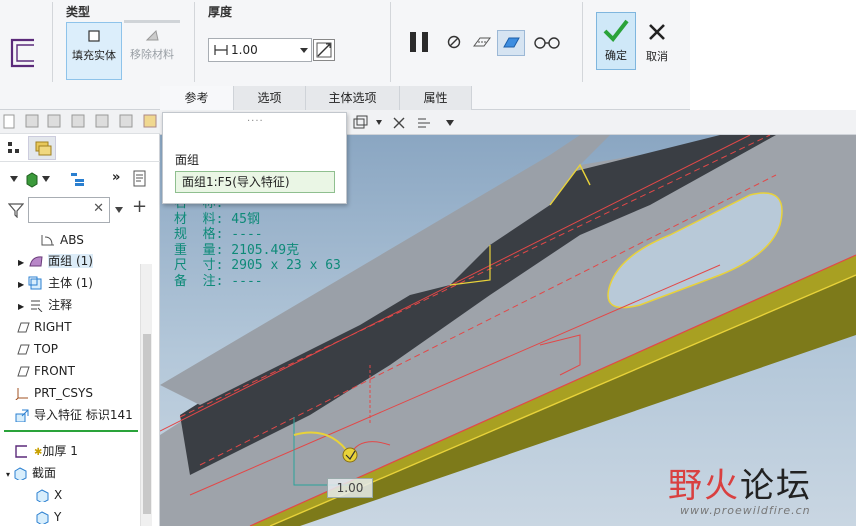 The width and height of the screenshot is (856, 527). I want to click on tree-item-section: ▾ 截面, so click(31, 473).